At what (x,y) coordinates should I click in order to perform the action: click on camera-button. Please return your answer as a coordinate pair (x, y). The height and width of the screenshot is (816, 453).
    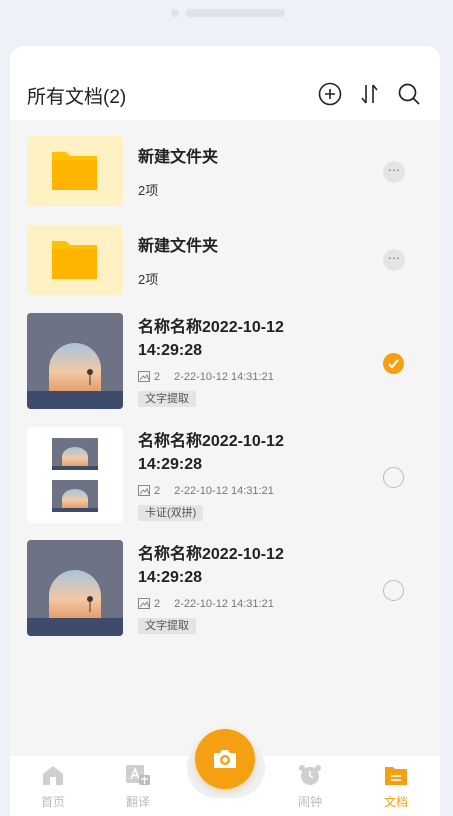
    Looking at the image, I should click on (225, 759).